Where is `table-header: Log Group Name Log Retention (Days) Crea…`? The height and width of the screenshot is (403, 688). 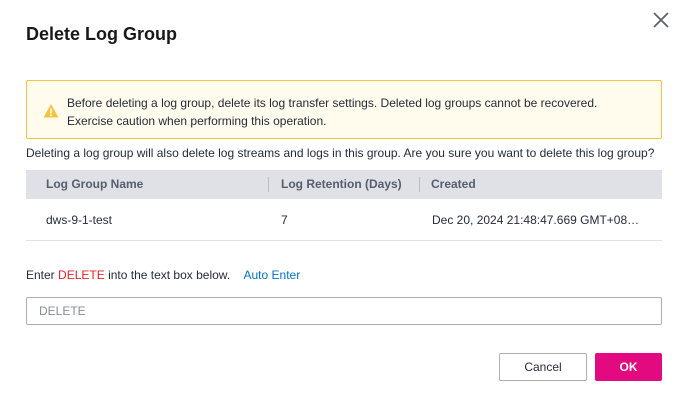
table-header: Log Group Name Log Retention (Days) Crea… is located at coordinates (344, 184).